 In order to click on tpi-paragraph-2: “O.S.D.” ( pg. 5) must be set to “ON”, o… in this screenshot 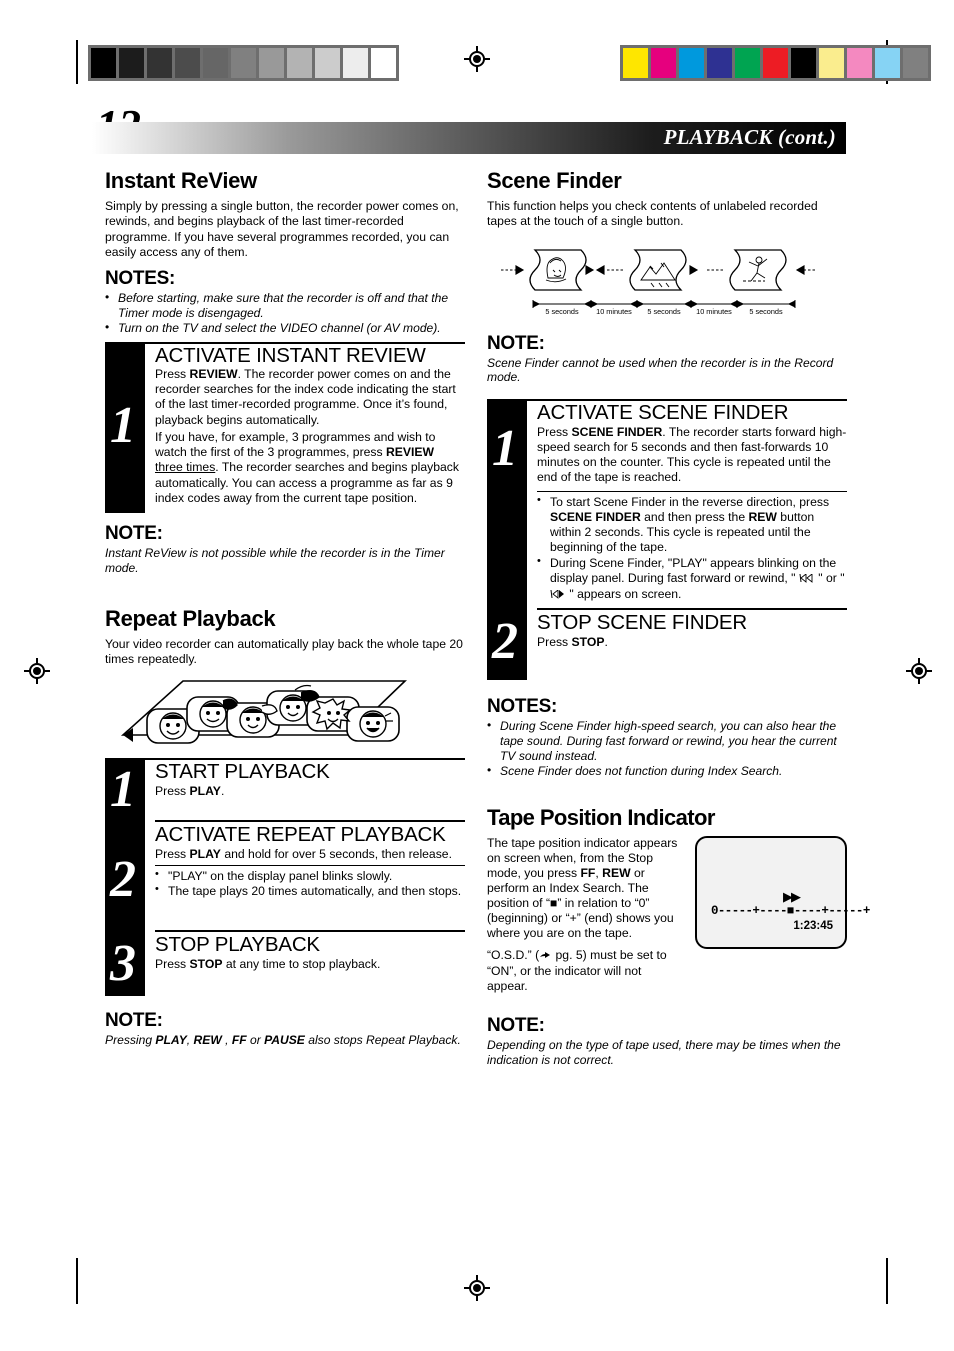, I will do `click(577, 970)`.